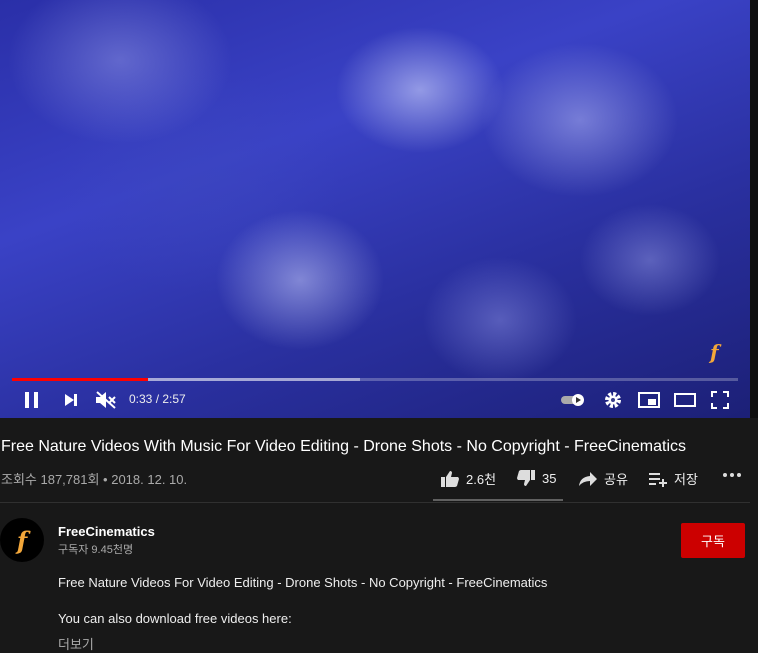 The height and width of the screenshot is (653, 758). Describe the element at coordinates (603, 478) in the screenshot. I see `share-button: 공유` at that location.